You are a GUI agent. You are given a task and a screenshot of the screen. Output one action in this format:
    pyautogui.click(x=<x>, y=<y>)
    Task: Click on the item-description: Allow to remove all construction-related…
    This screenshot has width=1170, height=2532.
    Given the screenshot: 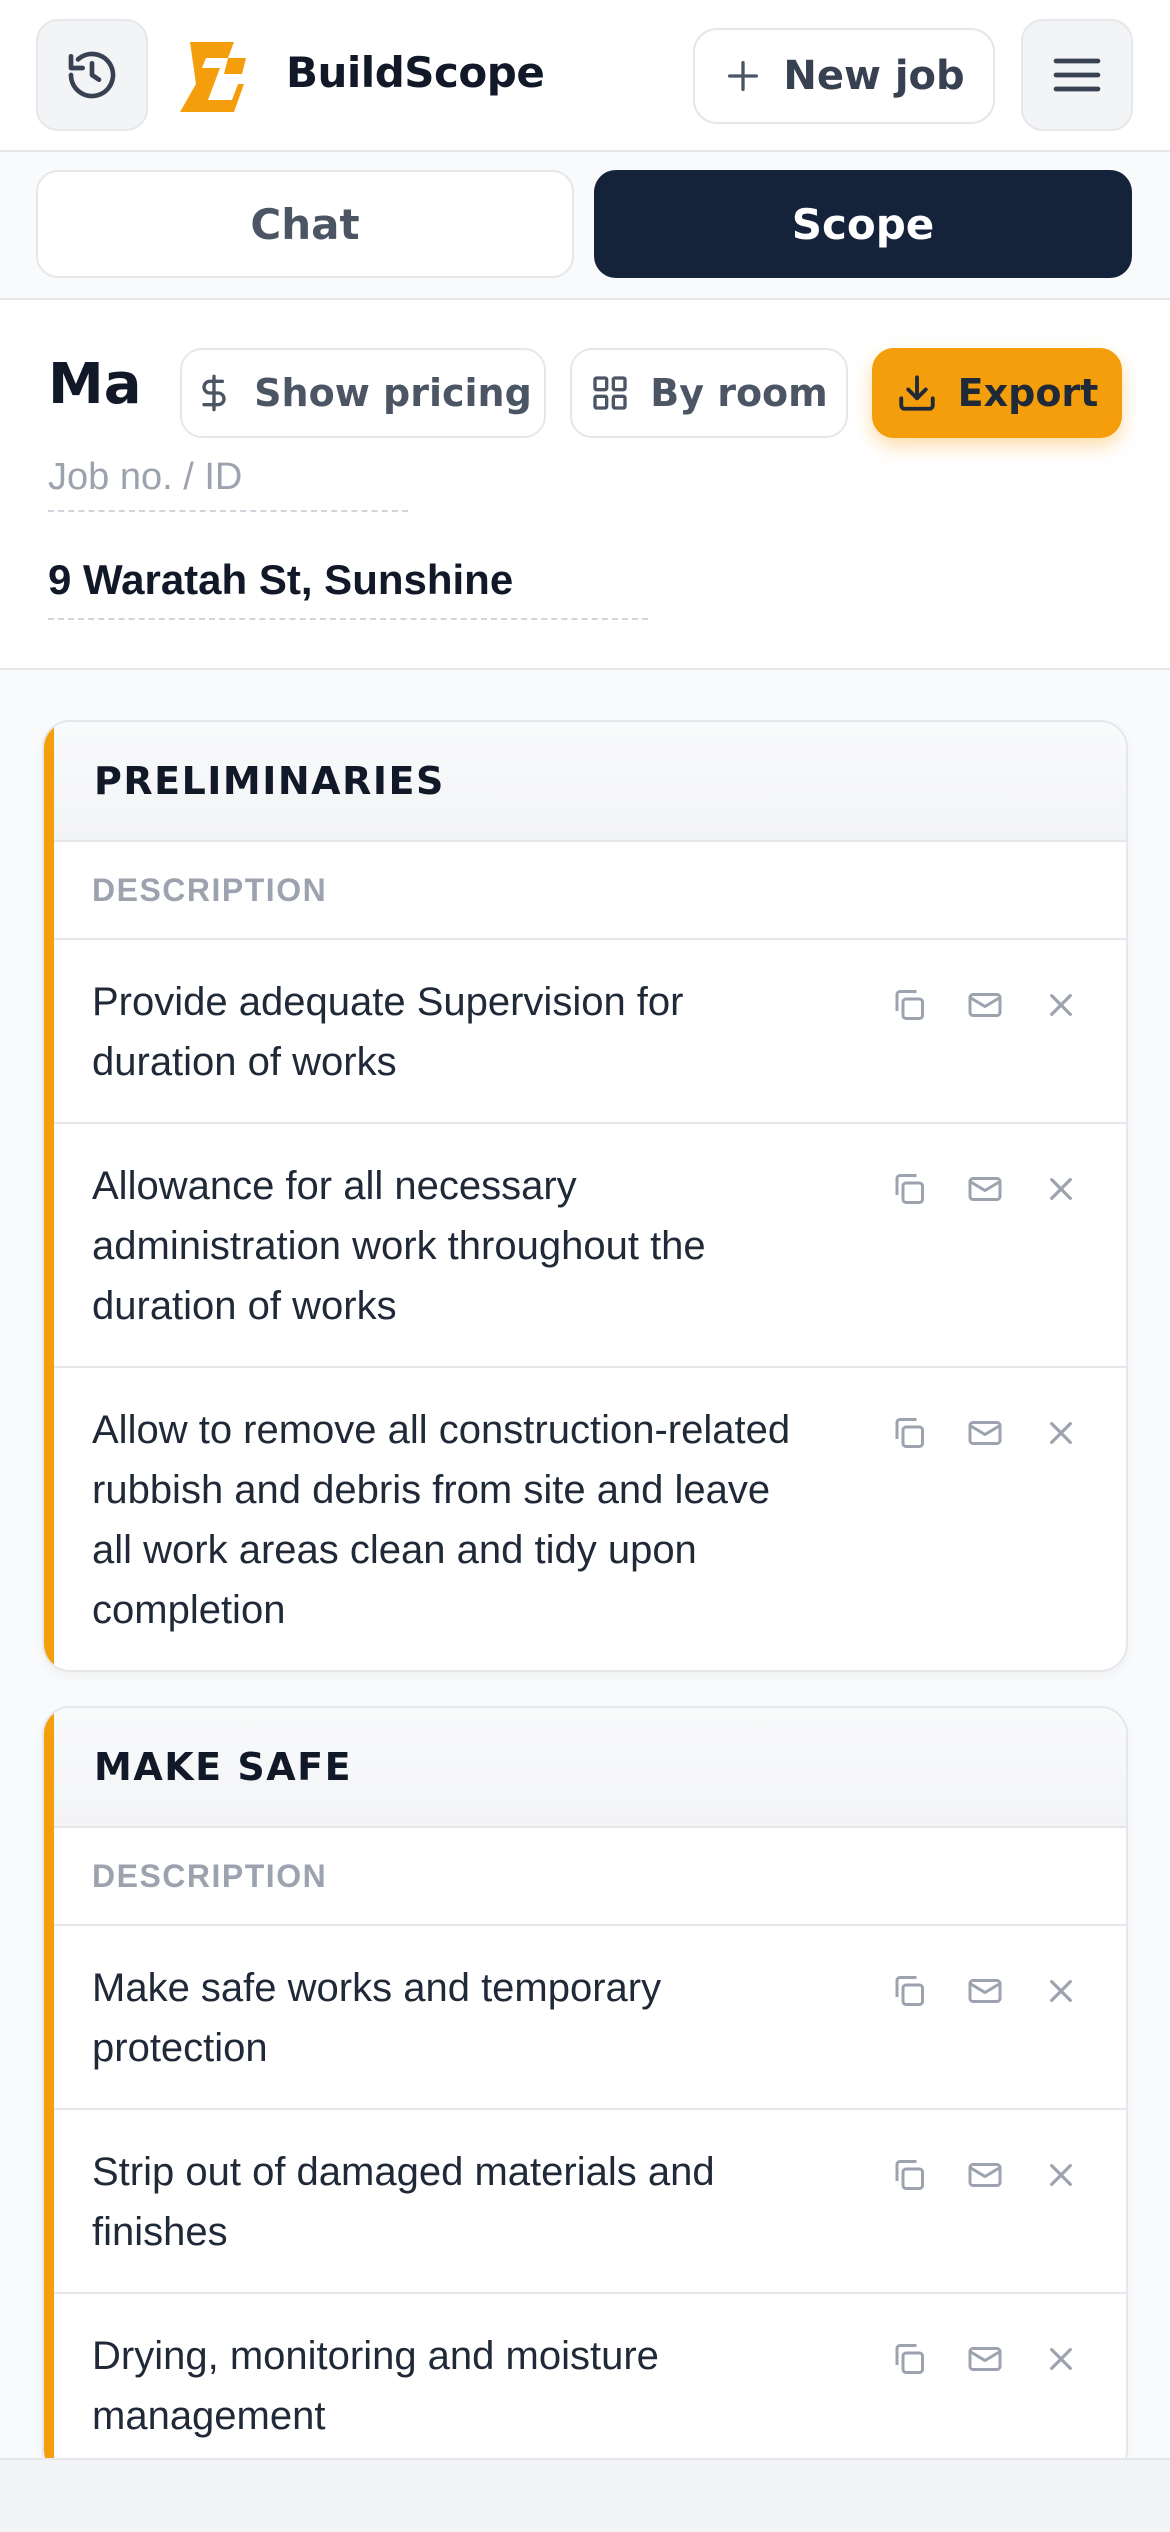 What is the action you would take?
    pyautogui.click(x=441, y=1520)
    